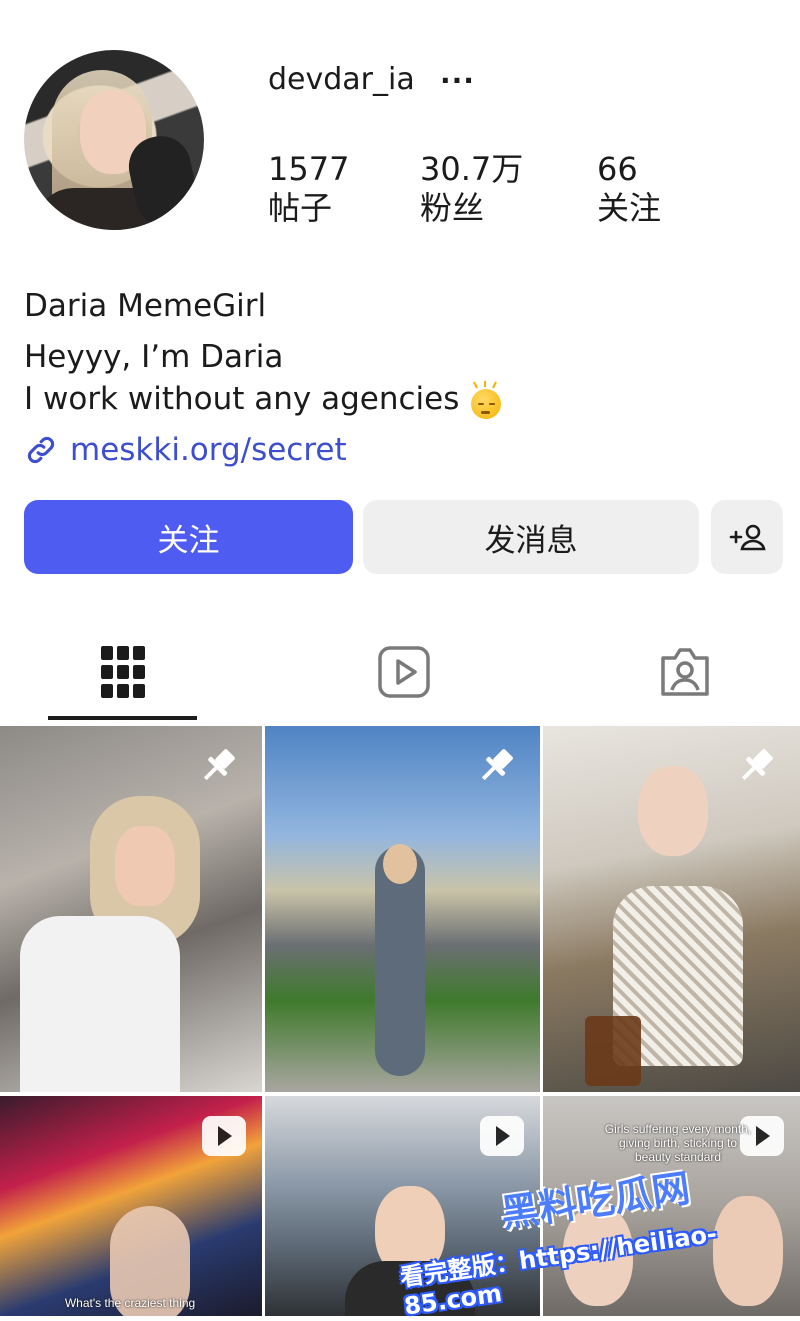 This screenshot has width=800, height=1321. Describe the element at coordinates (122, 718) in the screenshot. I see `selected-tab-indicator` at that location.